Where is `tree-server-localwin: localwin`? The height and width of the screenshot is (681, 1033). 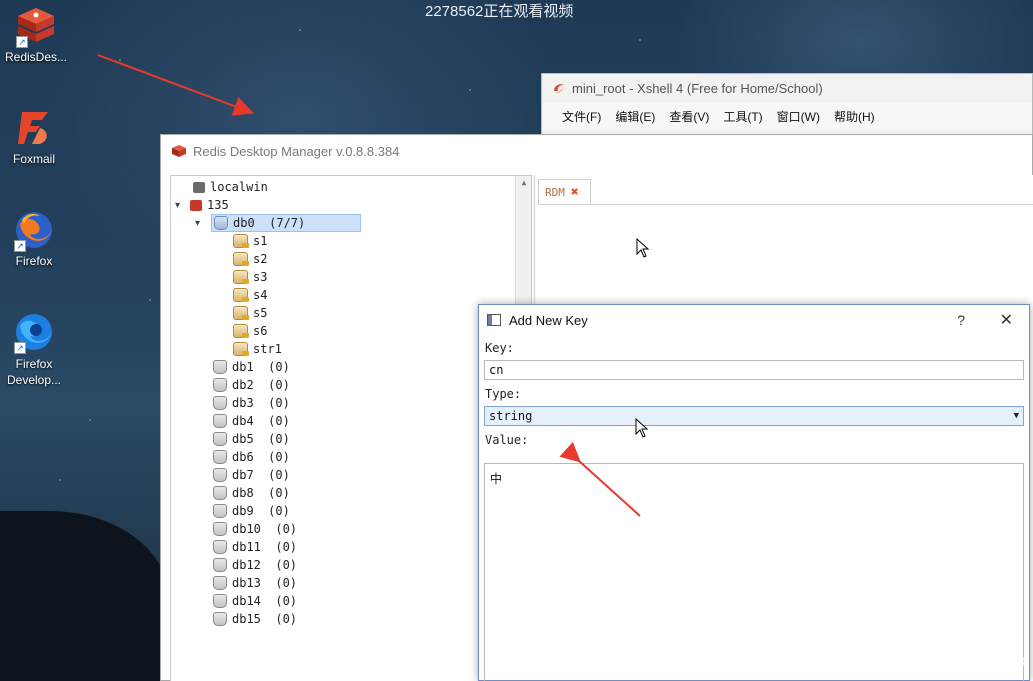 tree-server-localwin: localwin is located at coordinates (230, 187).